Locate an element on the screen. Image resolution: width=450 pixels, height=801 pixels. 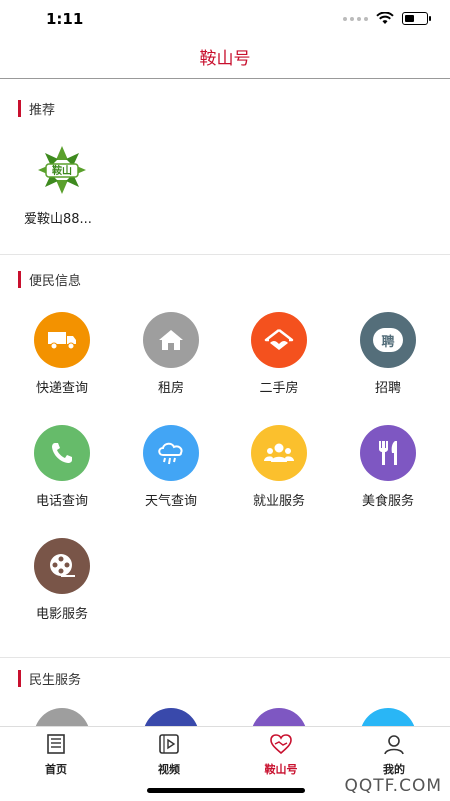
truck-icon is located at coordinates (62, 340).